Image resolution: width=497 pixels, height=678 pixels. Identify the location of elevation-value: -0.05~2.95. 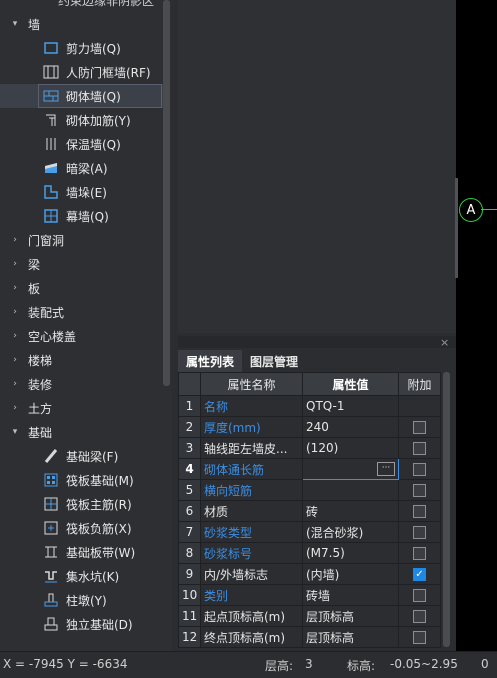
(424, 664).